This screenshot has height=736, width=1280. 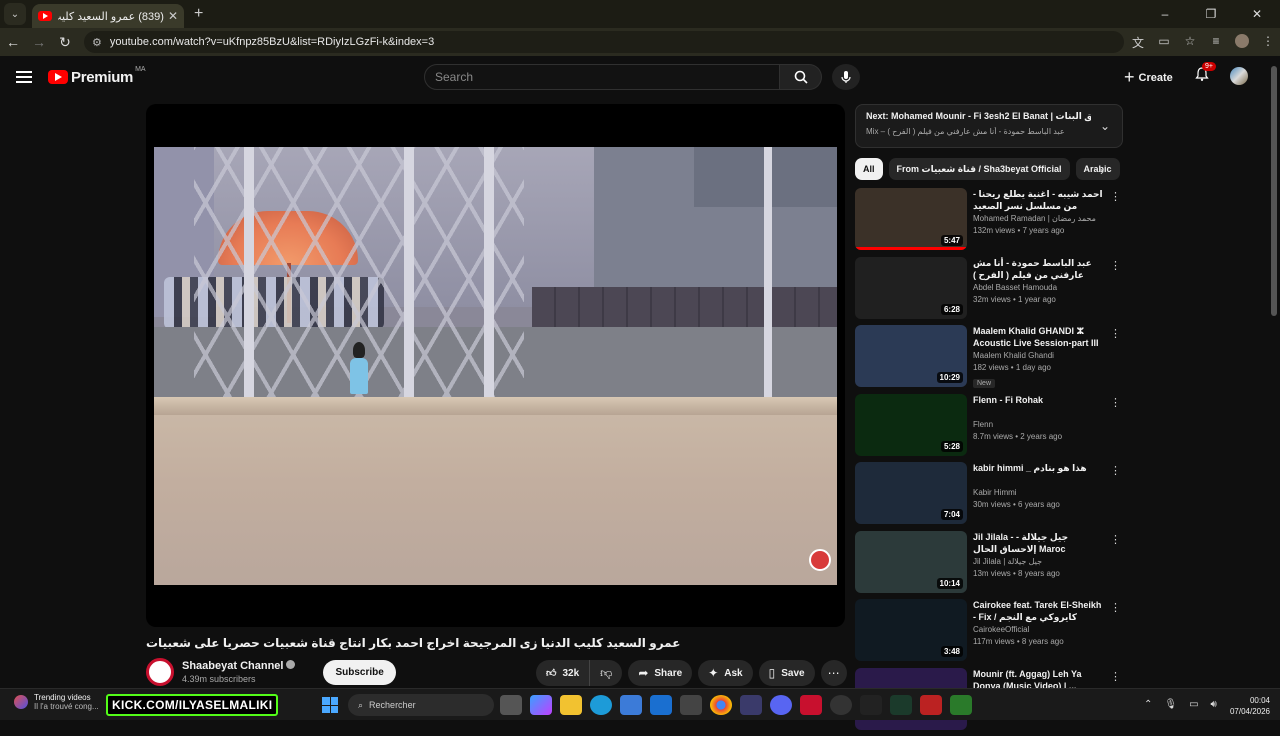 What do you see at coordinates (1138, 42) in the screenshot?
I see `translate-icon: 文` at bounding box center [1138, 42].